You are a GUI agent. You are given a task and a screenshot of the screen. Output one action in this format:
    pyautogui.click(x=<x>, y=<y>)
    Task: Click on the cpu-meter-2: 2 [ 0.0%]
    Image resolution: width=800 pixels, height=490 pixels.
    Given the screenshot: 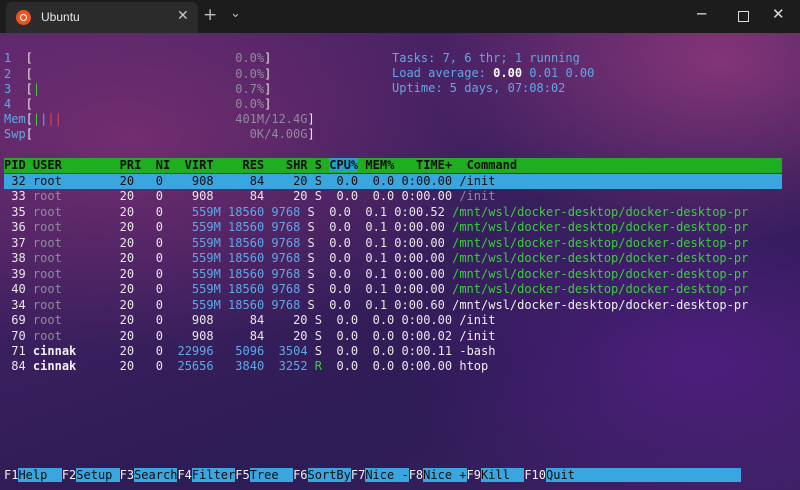 What is the action you would take?
    pyautogui.click(x=138, y=74)
    